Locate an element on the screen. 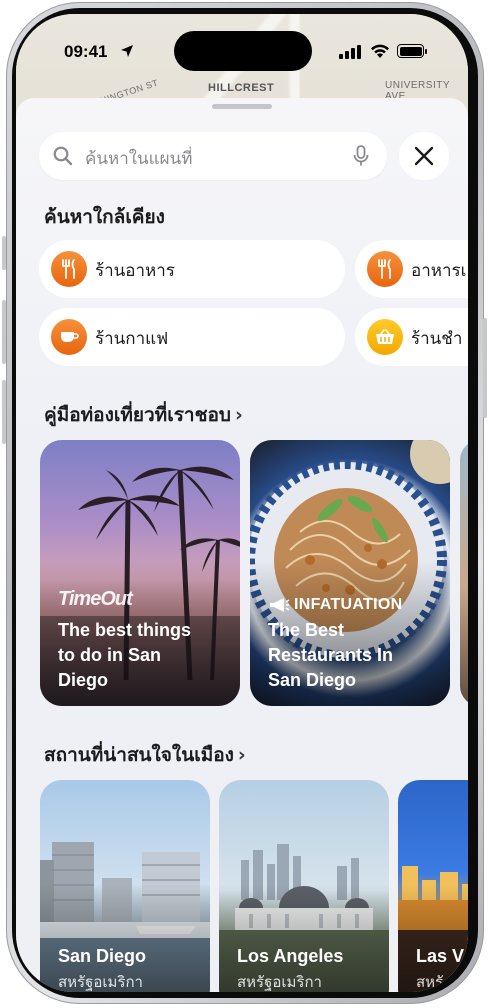 The height and width of the screenshot is (1008, 489). nearby-chip-grocery: ร้านชำ is located at coordinates (411, 337).